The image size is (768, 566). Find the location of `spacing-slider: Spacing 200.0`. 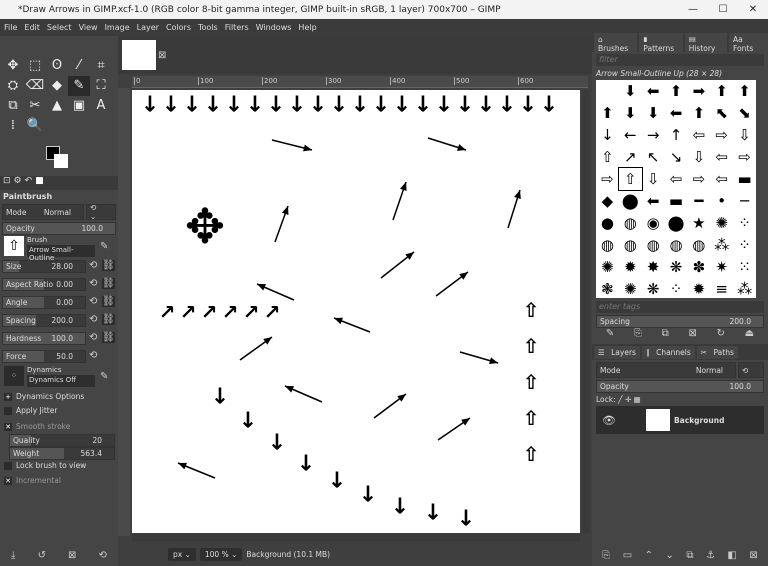

spacing-slider: Spacing 200.0 is located at coordinates (44, 320).